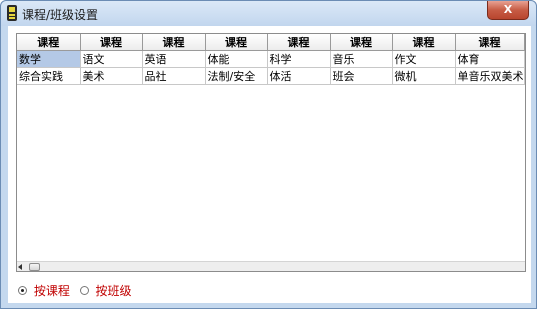  What do you see at coordinates (236, 59) in the screenshot?
I see `grid-cell: 体能` at bounding box center [236, 59].